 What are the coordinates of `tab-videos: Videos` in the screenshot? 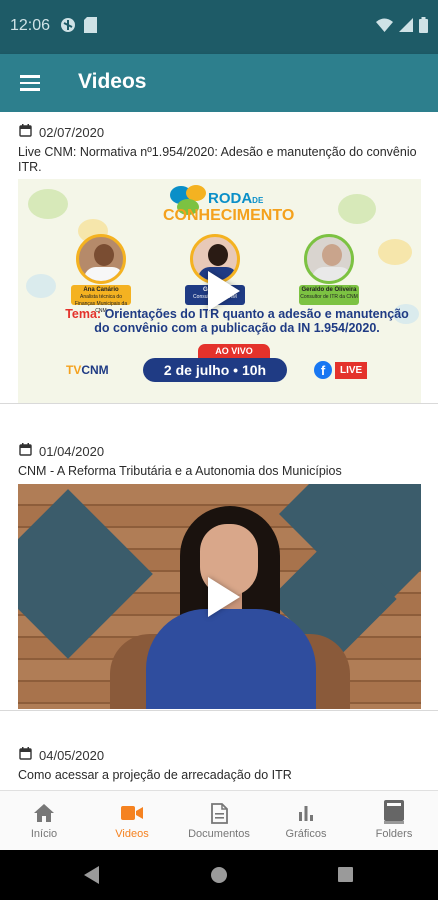 It's located at (132, 821).